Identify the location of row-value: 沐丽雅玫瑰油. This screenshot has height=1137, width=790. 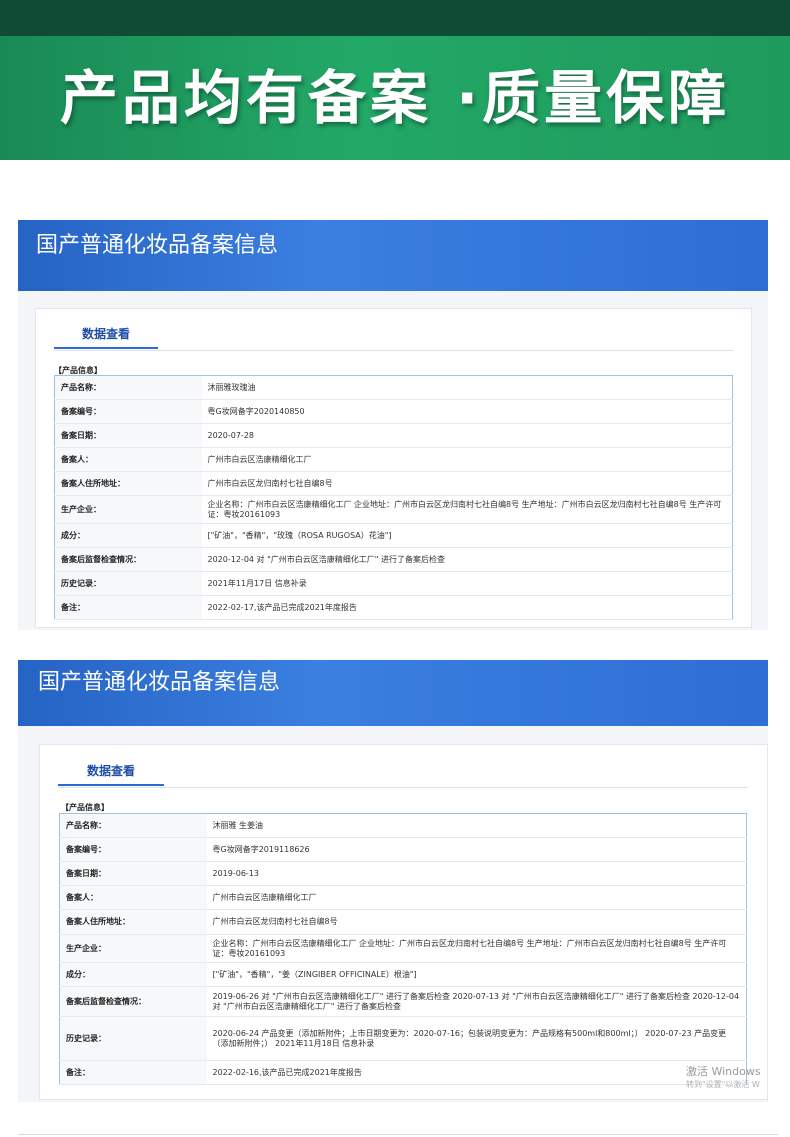
(467, 387).